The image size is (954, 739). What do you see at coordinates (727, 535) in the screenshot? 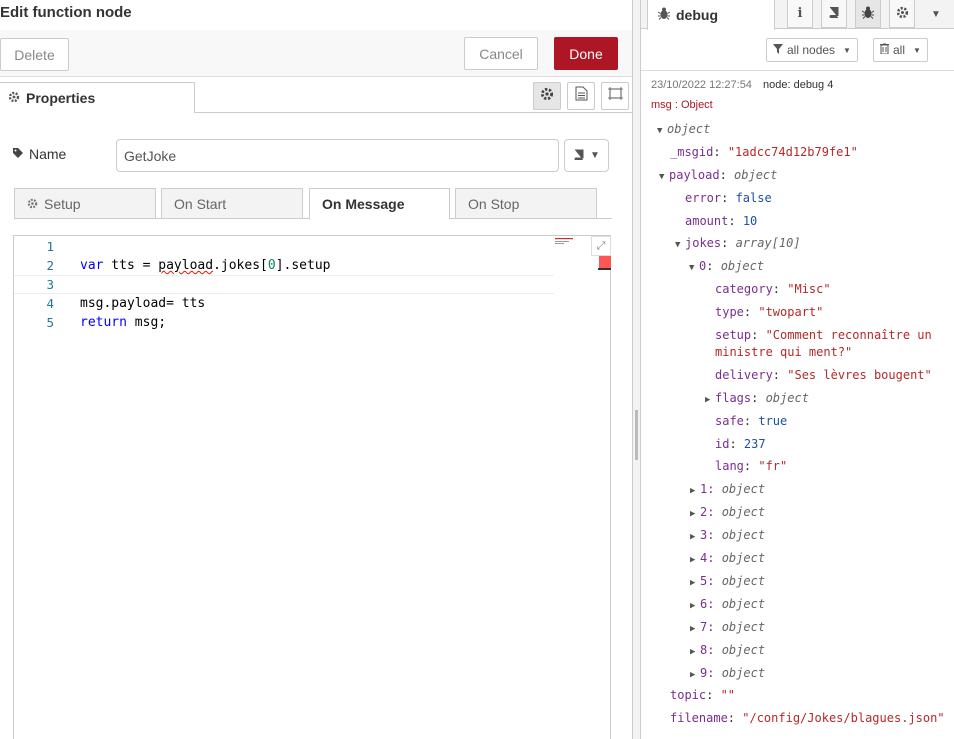
I see `tree-node-item: ▶ 3: object` at bounding box center [727, 535].